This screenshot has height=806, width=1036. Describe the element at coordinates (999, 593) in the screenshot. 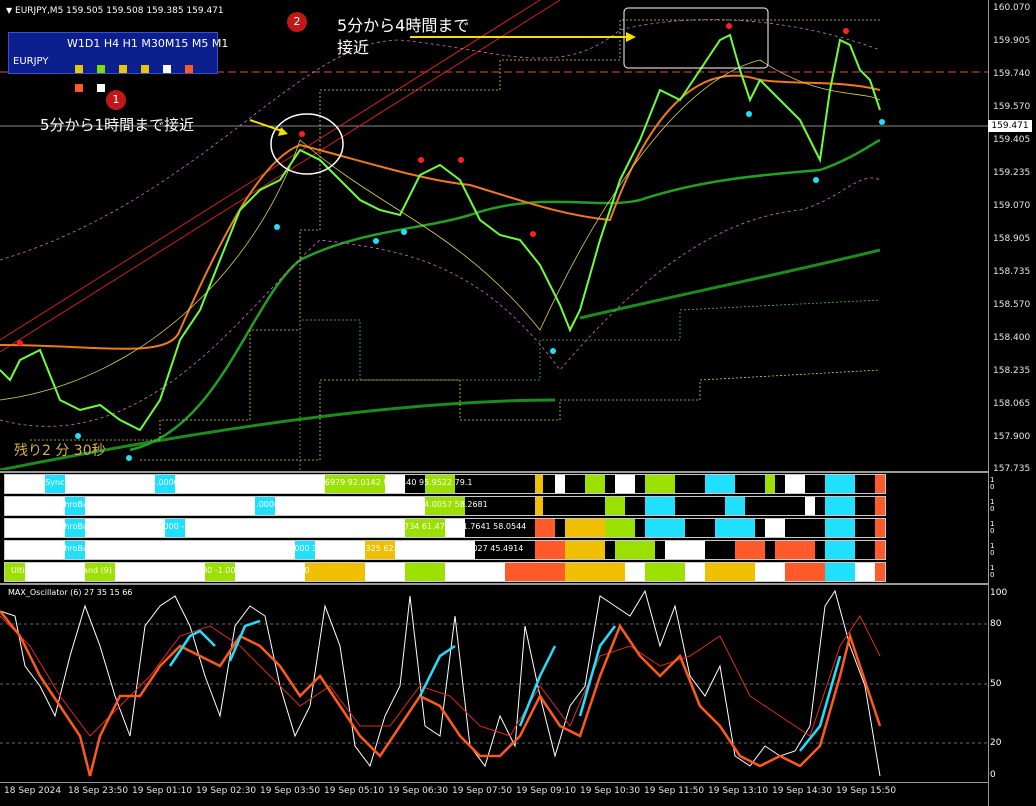

I see `osc-level-label: 100` at that location.